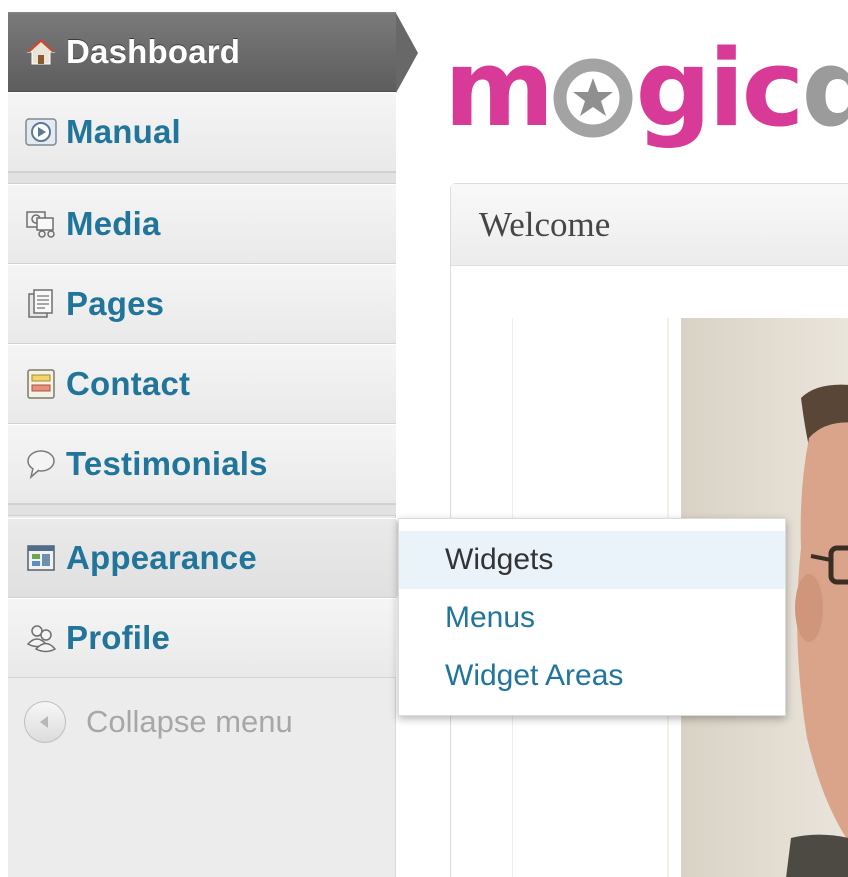 This screenshot has height=877, width=848. I want to click on submenu-item-widget-areas: Widget Areas, so click(592, 676).